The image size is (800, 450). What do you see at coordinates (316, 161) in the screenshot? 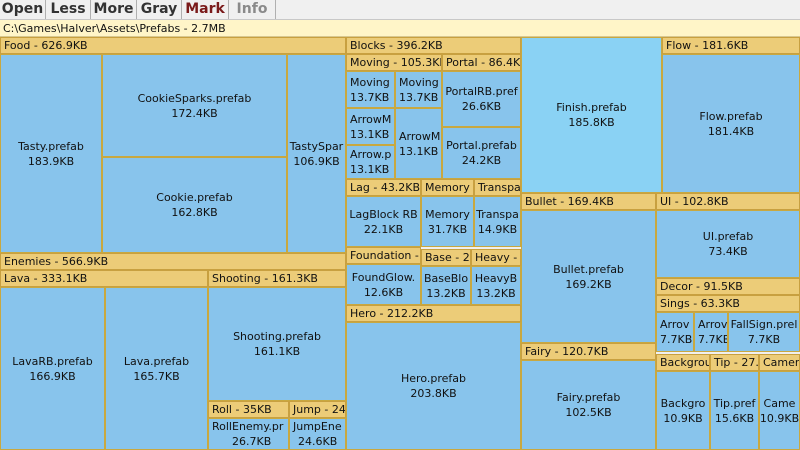
I see `file-size: 106.9KB` at bounding box center [316, 161].